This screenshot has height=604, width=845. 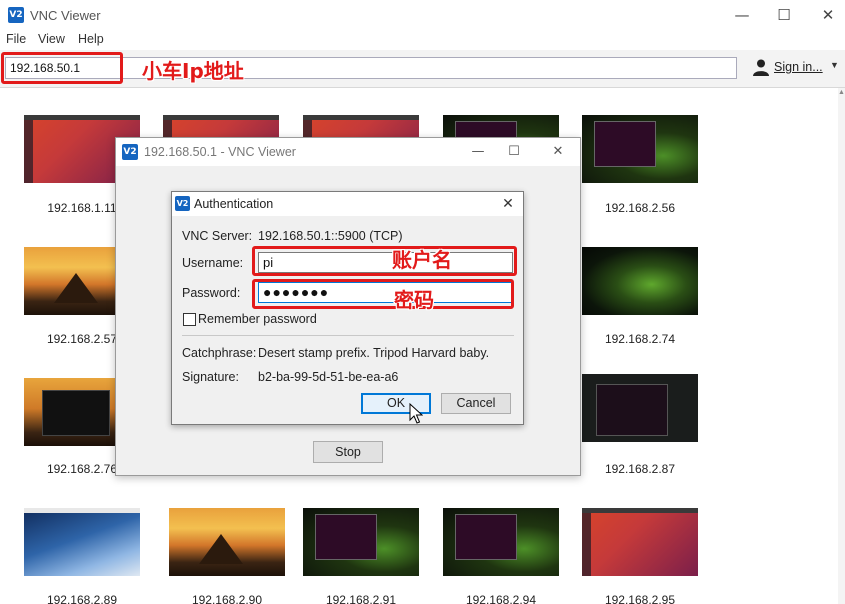 What do you see at coordinates (347, 204) in the screenshot?
I see `auth-titlebar: V2 Authentication ✕` at bounding box center [347, 204].